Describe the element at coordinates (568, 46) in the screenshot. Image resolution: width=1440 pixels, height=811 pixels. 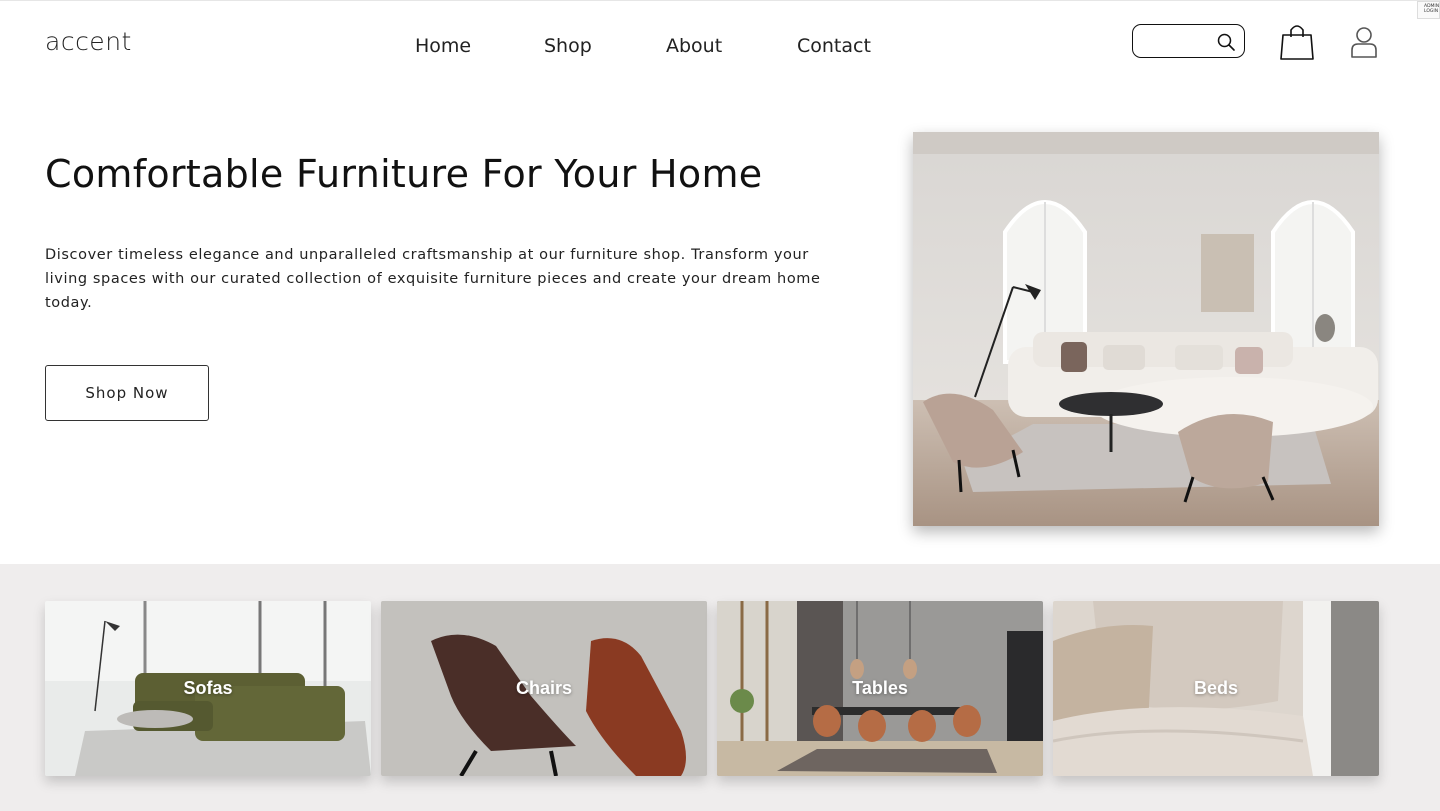
I see `nav-shop: Shop` at that location.